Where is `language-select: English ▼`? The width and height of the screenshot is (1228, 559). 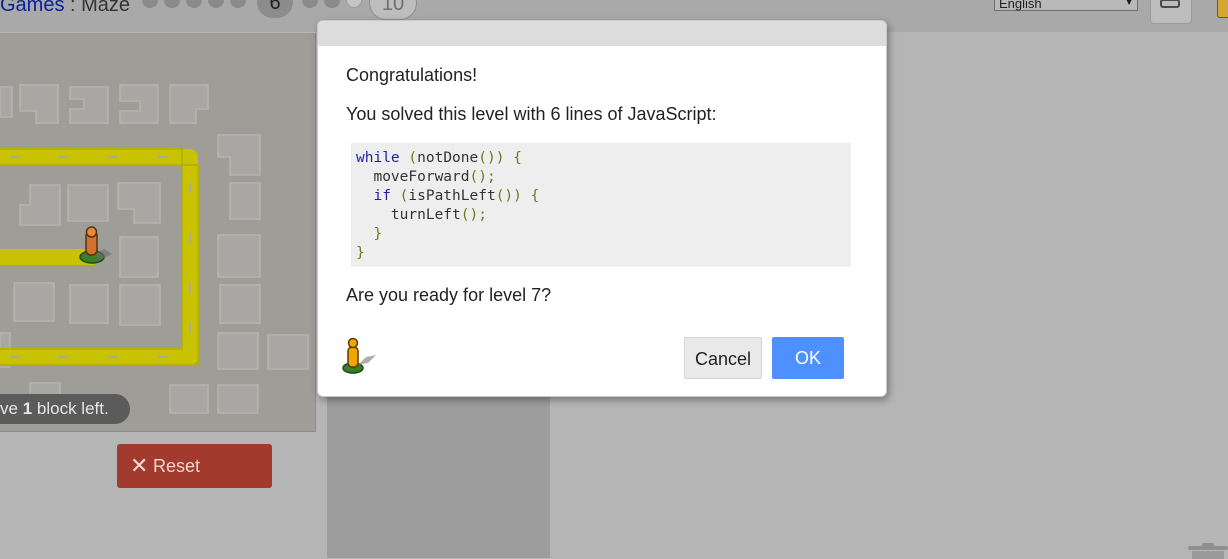 language-select: English ▼ is located at coordinates (1066, 5).